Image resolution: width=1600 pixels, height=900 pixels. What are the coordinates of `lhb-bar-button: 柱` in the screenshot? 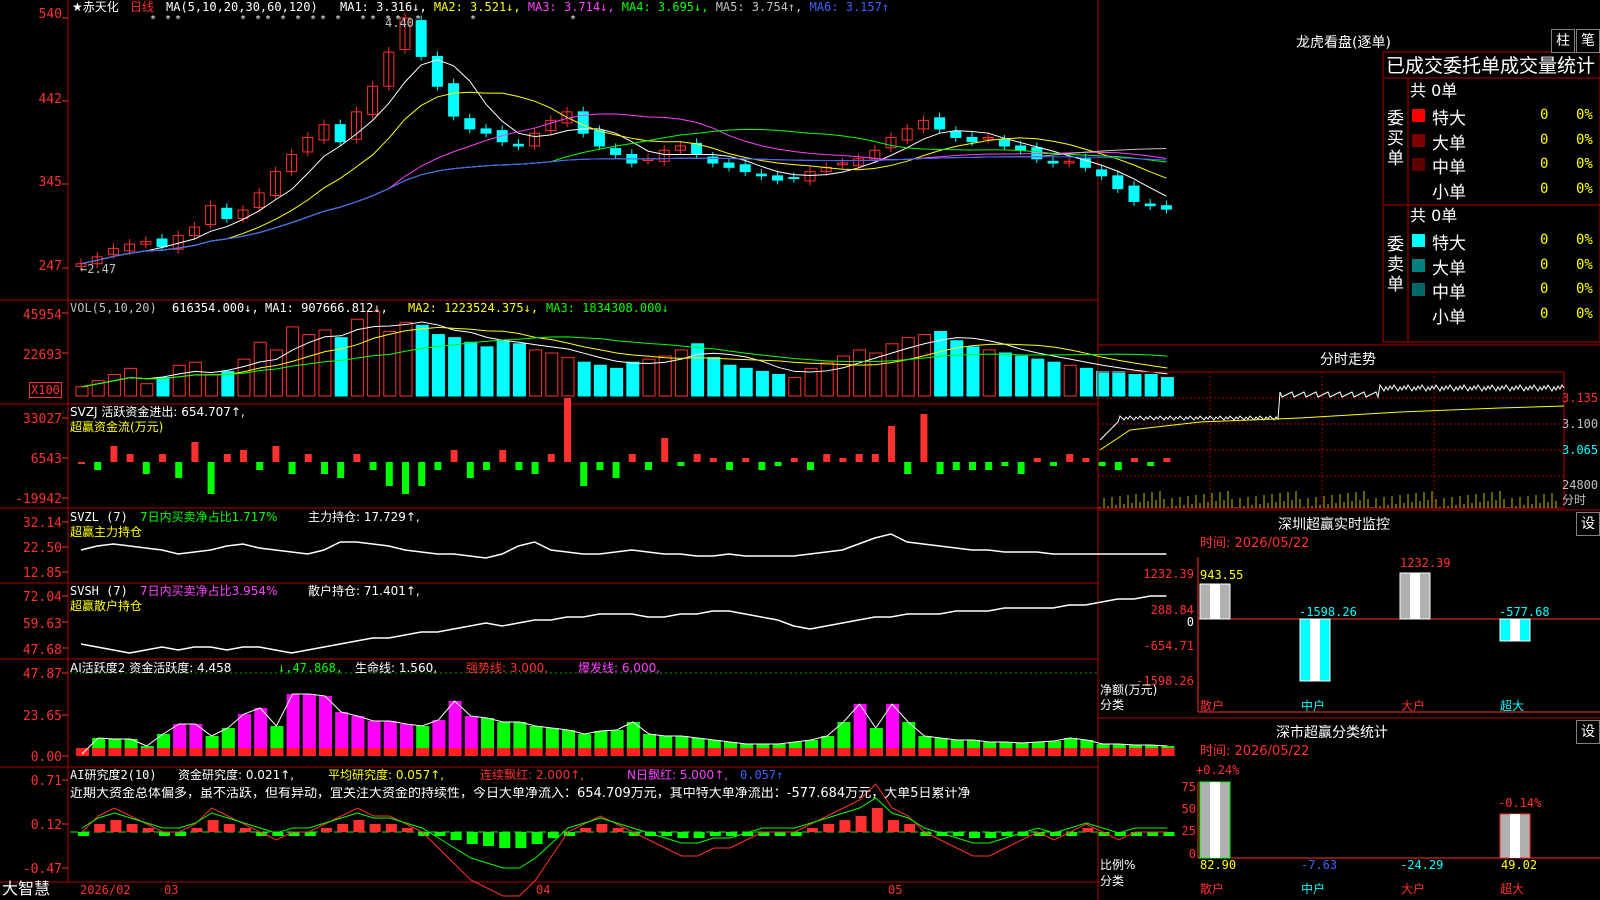 It's located at (1563, 41).